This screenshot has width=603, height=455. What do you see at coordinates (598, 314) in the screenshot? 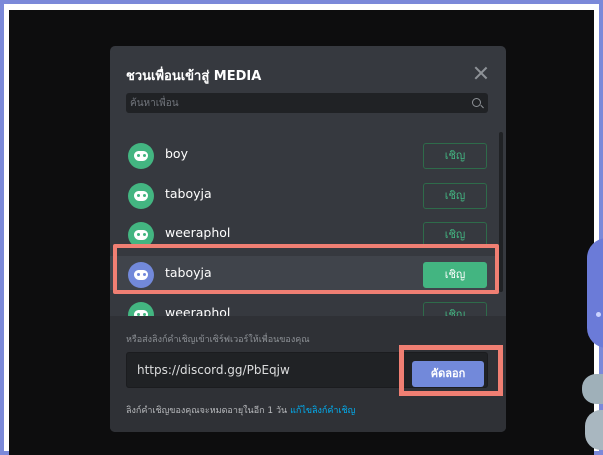
I see `decorative-dot` at bounding box center [598, 314].